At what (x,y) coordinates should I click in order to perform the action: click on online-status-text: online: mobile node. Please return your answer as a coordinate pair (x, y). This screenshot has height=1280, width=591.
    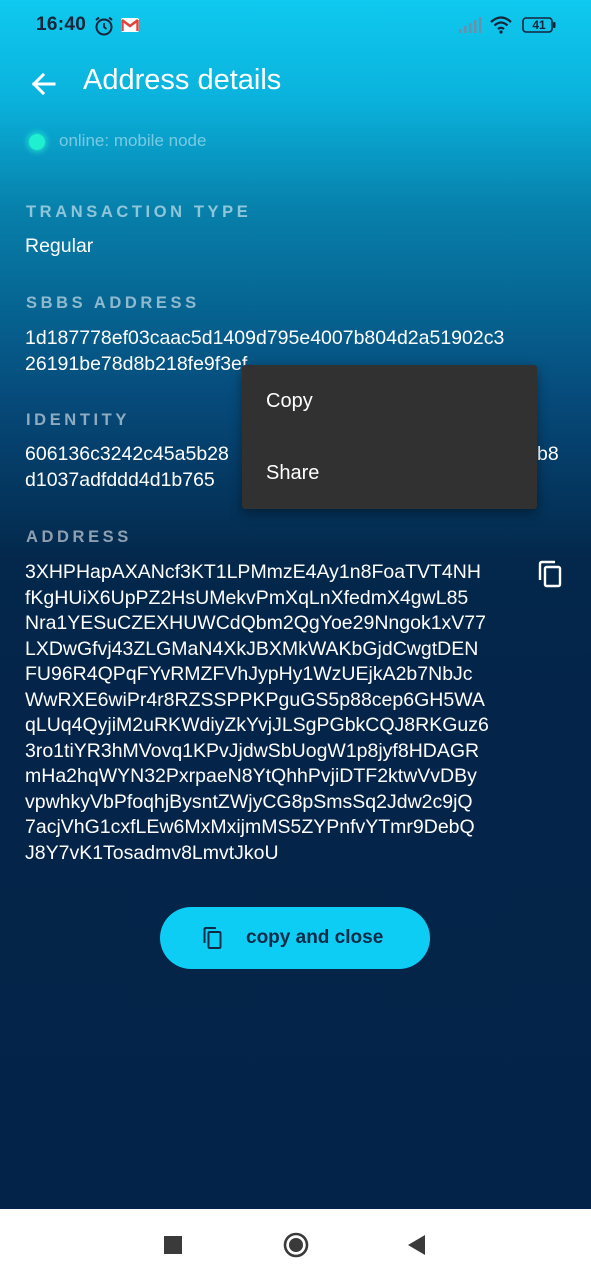
    Looking at the image, I should click on (133, 140).